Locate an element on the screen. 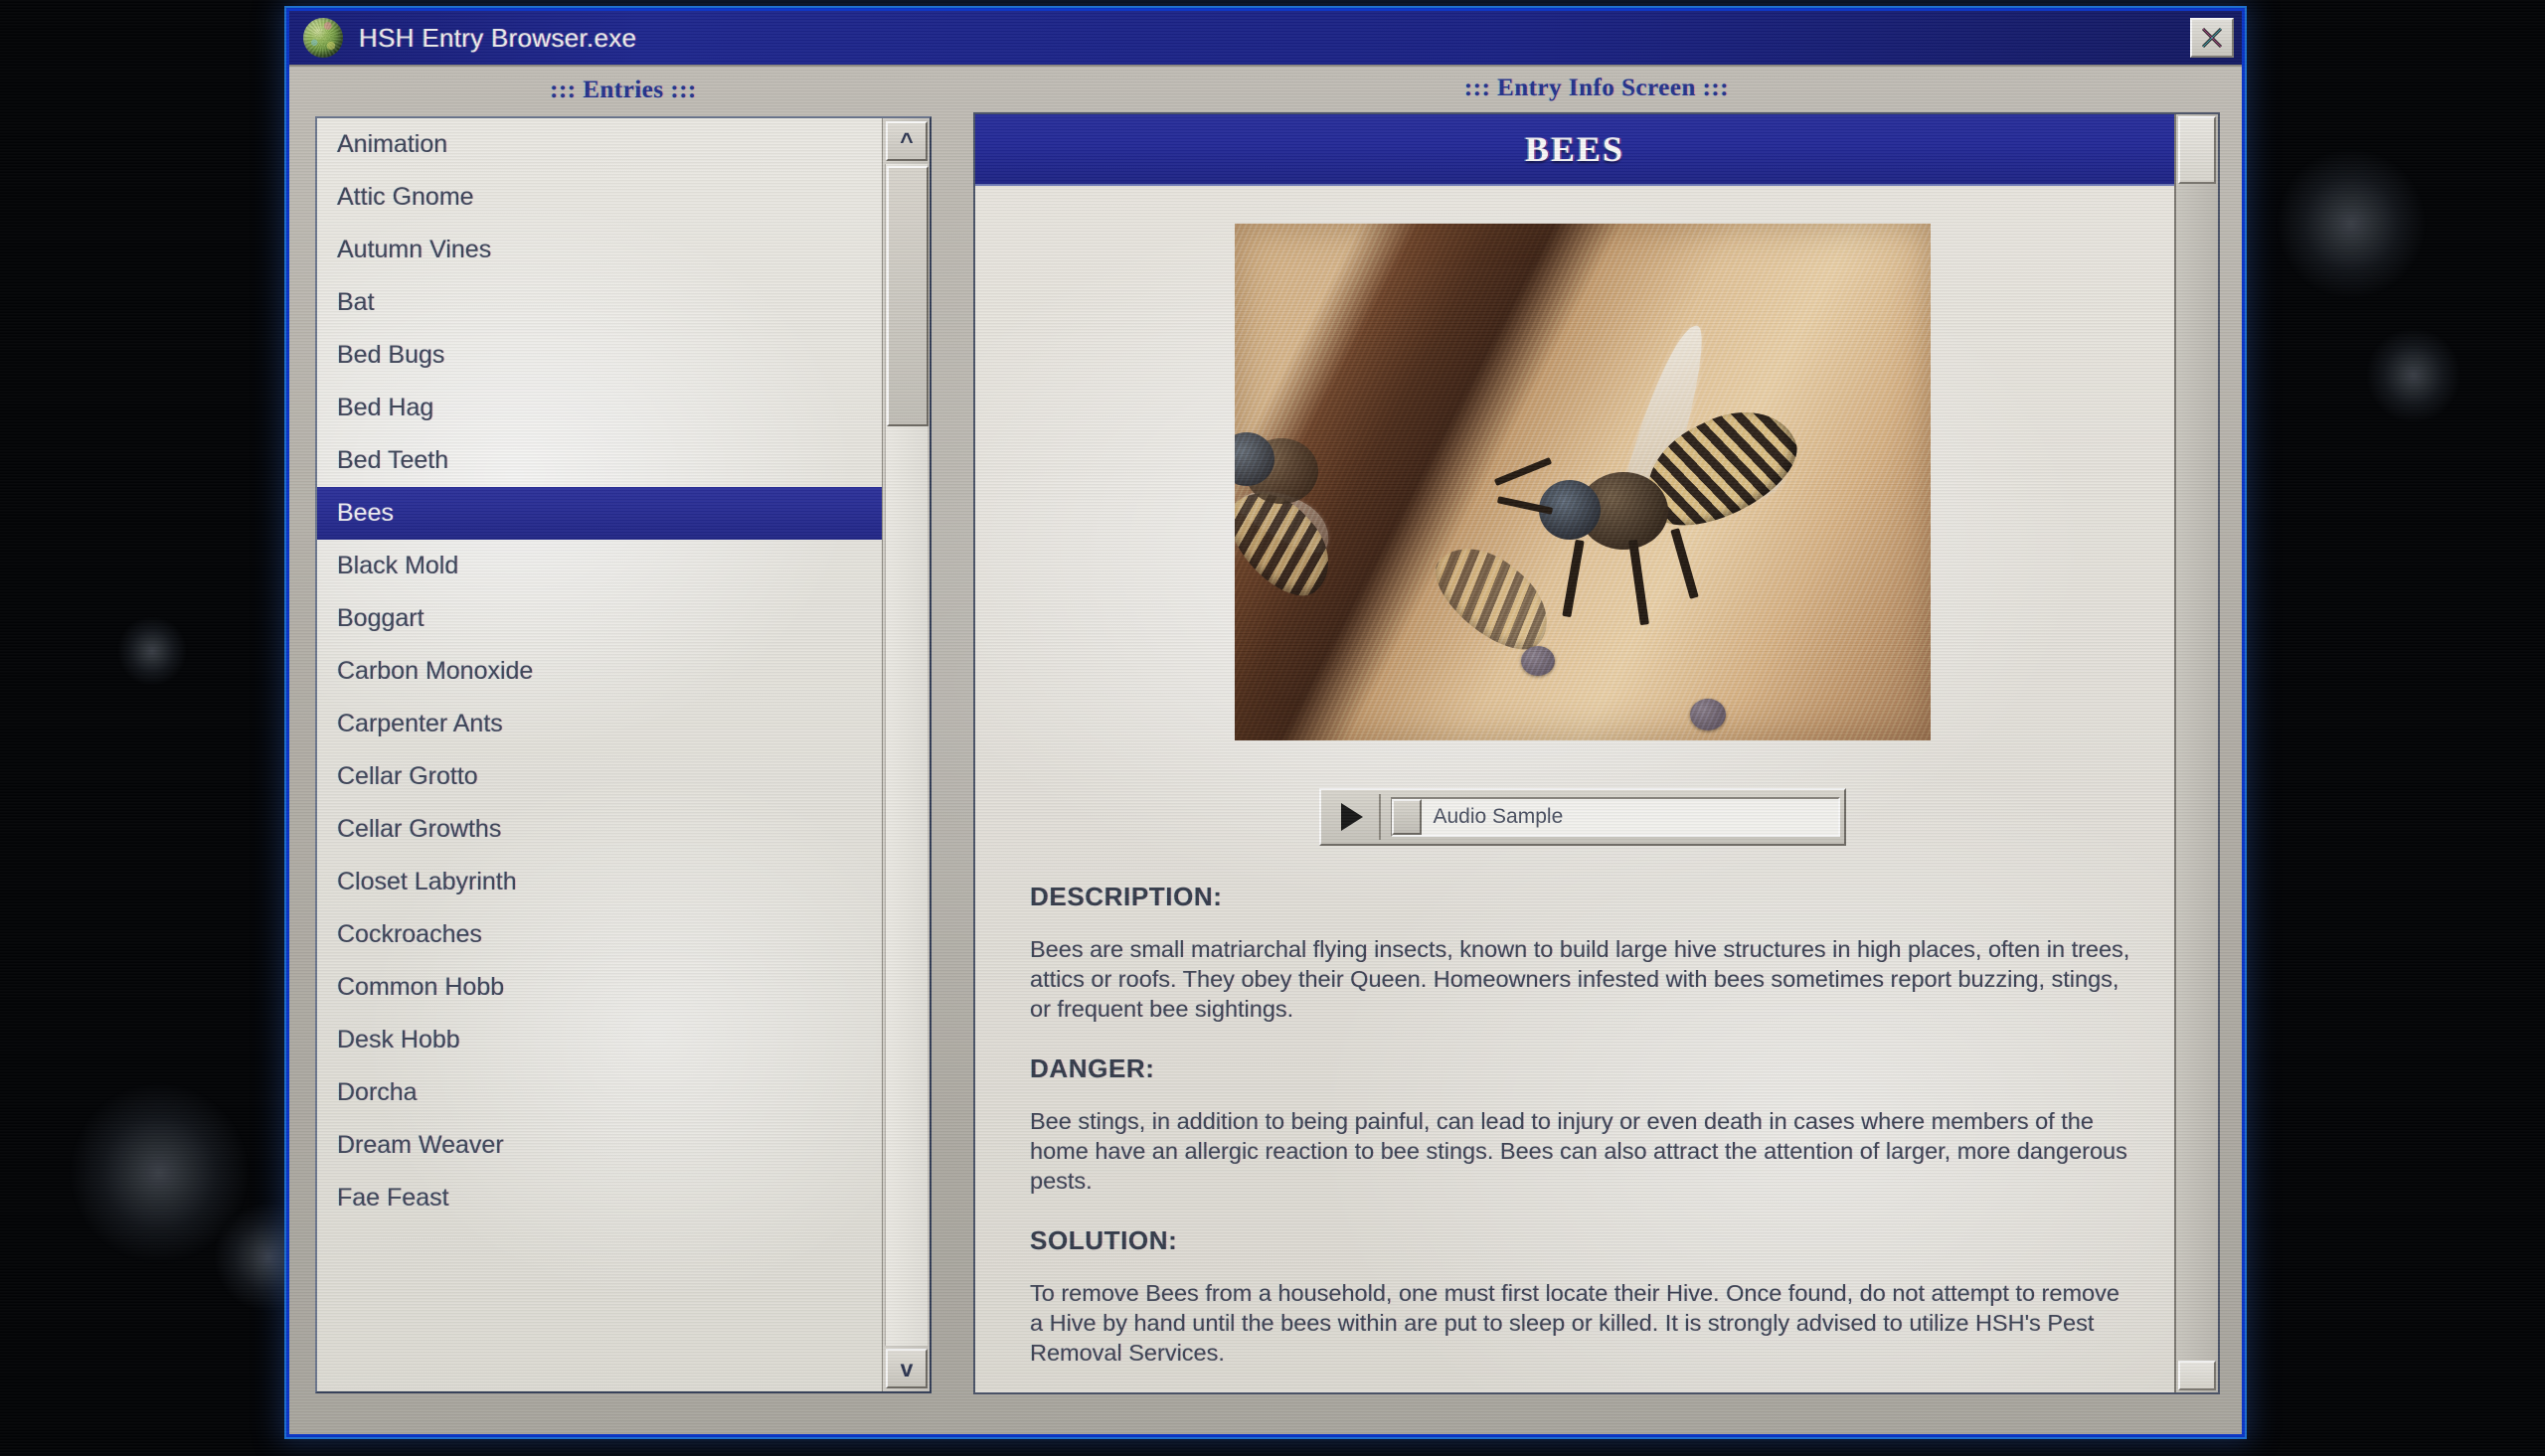 This screenshot has height=1456, width=2545. scrollbar-track is located at coordinates (907, 755).